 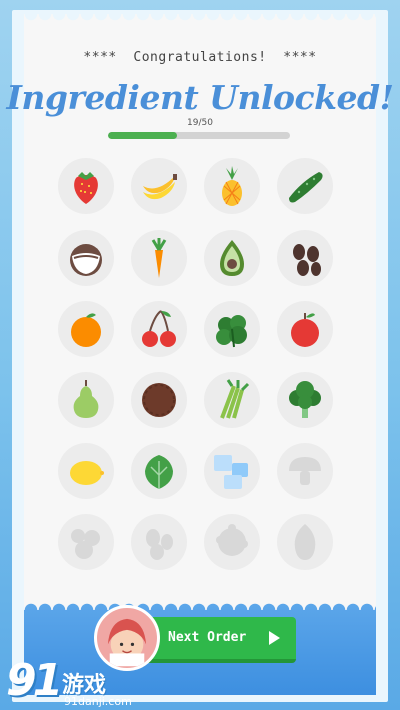 What do you see at coordinates (98, 701) in the screenshot?
I see `watermark-url: 91danji.com` at bounding box center [98, 701].